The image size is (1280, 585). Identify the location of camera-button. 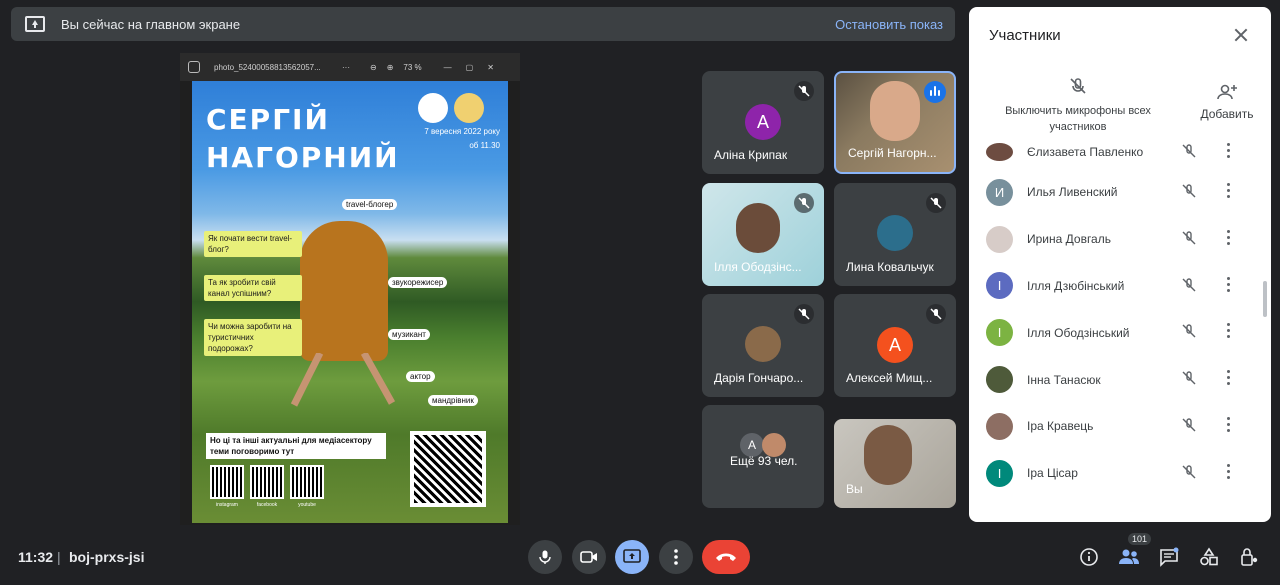
(589, 557).